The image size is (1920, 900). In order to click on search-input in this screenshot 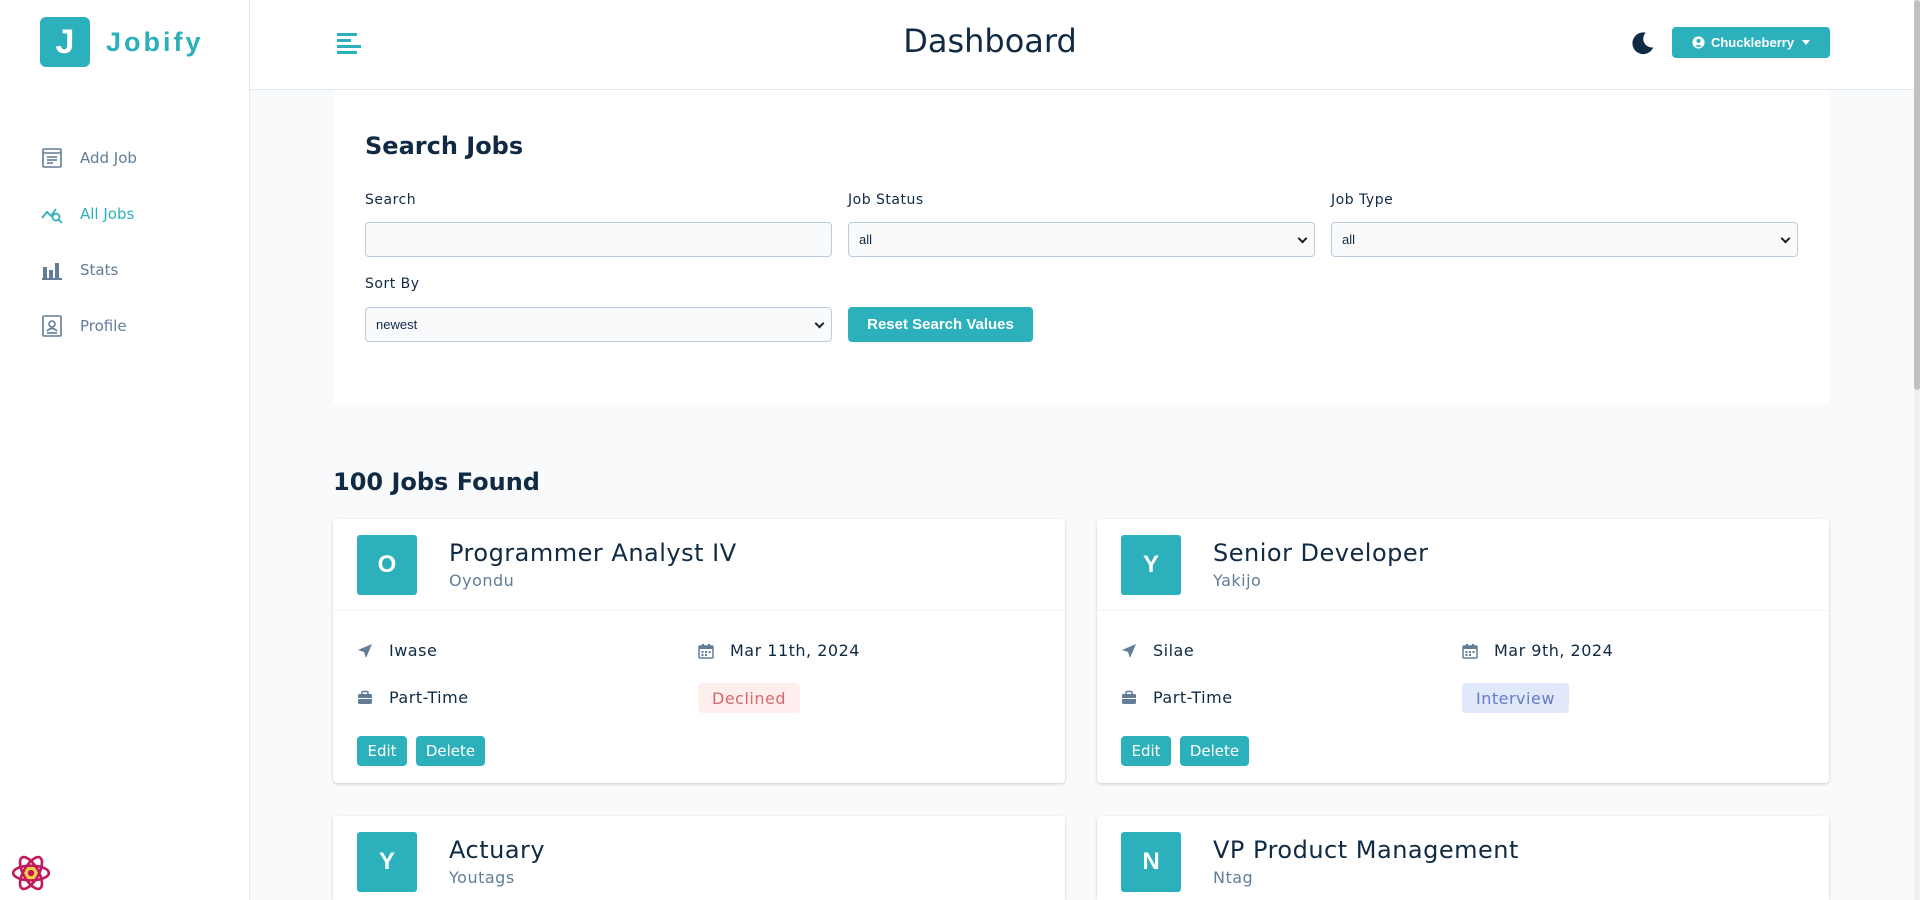, I will do `click(598, 239)`.